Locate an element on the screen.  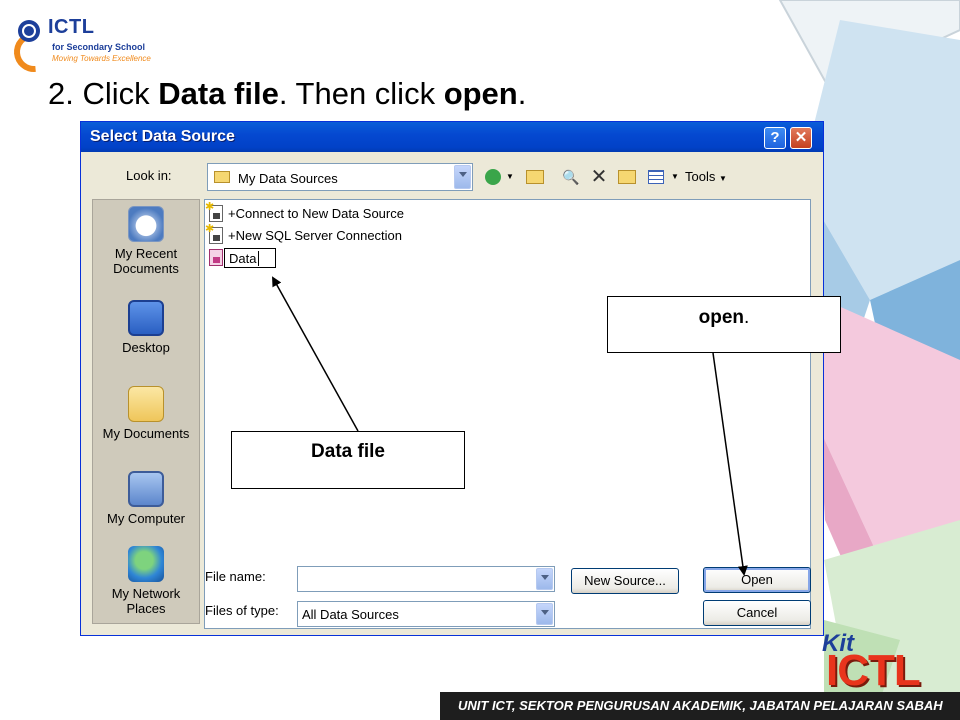
tools-menu: Tools ▼ is located at coordinates (709, 177).